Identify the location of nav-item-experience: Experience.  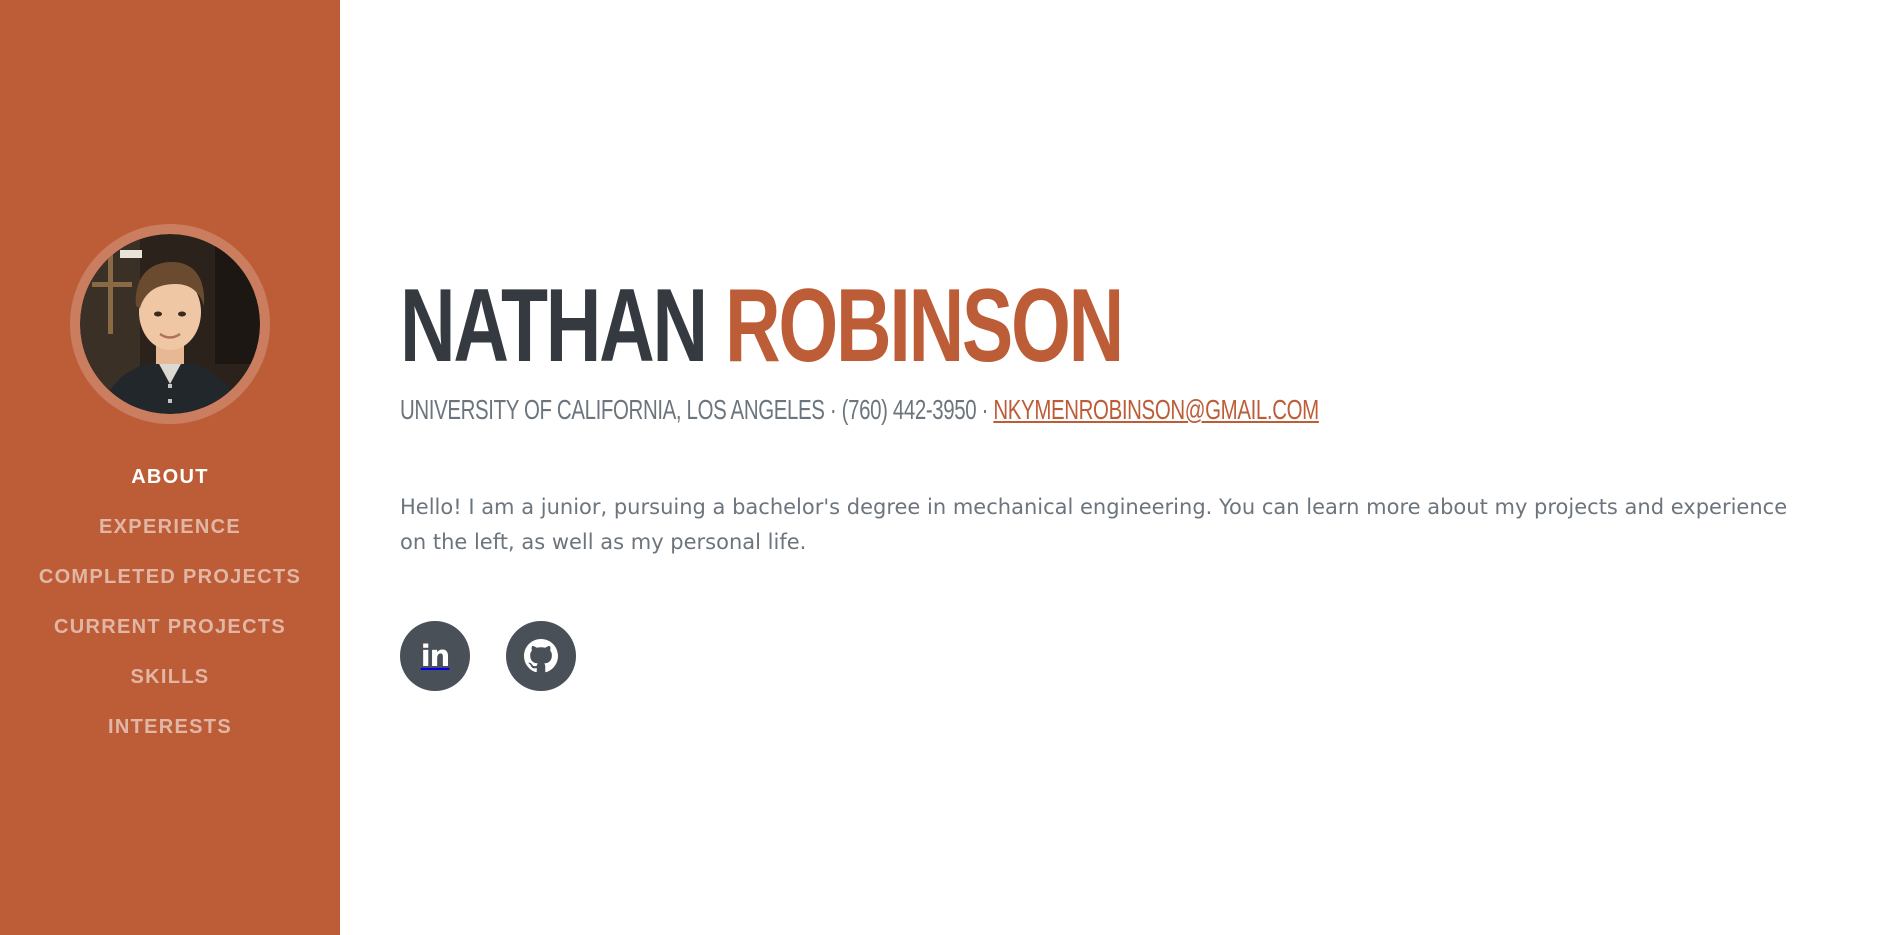
(170, 527).